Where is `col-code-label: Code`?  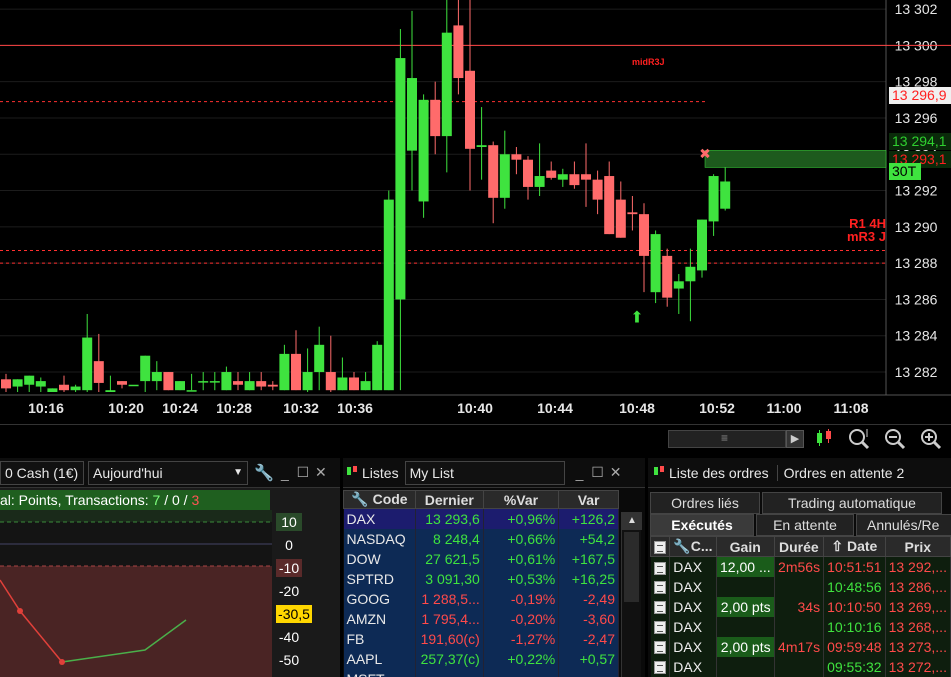 col-code-label: Code is located at coordinates (390, 499).